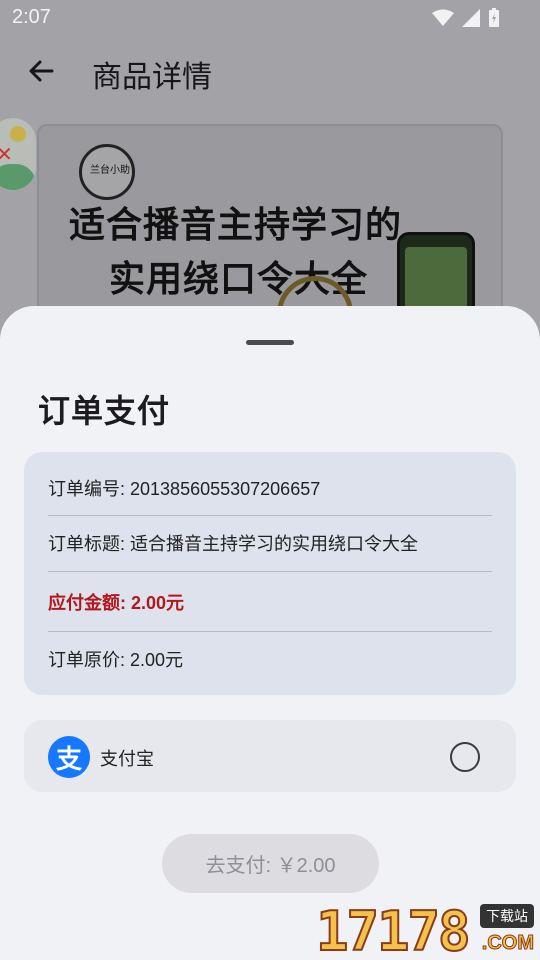 The height and width of the screenshot is (960, 540). I want to click on alipay-icon: 支, so click(69, 757).